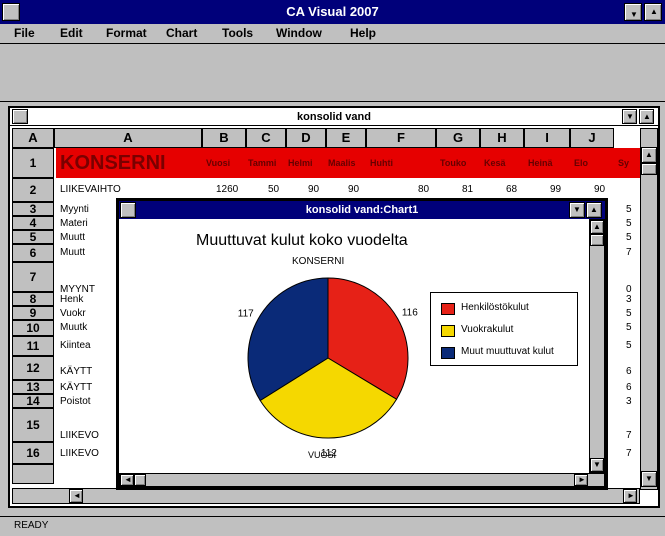 The image size is (665, 536). What do you see at coordinates (346, 138) in the screenshot?
I see `column-header-e: E` at bounding box center [346, 138].